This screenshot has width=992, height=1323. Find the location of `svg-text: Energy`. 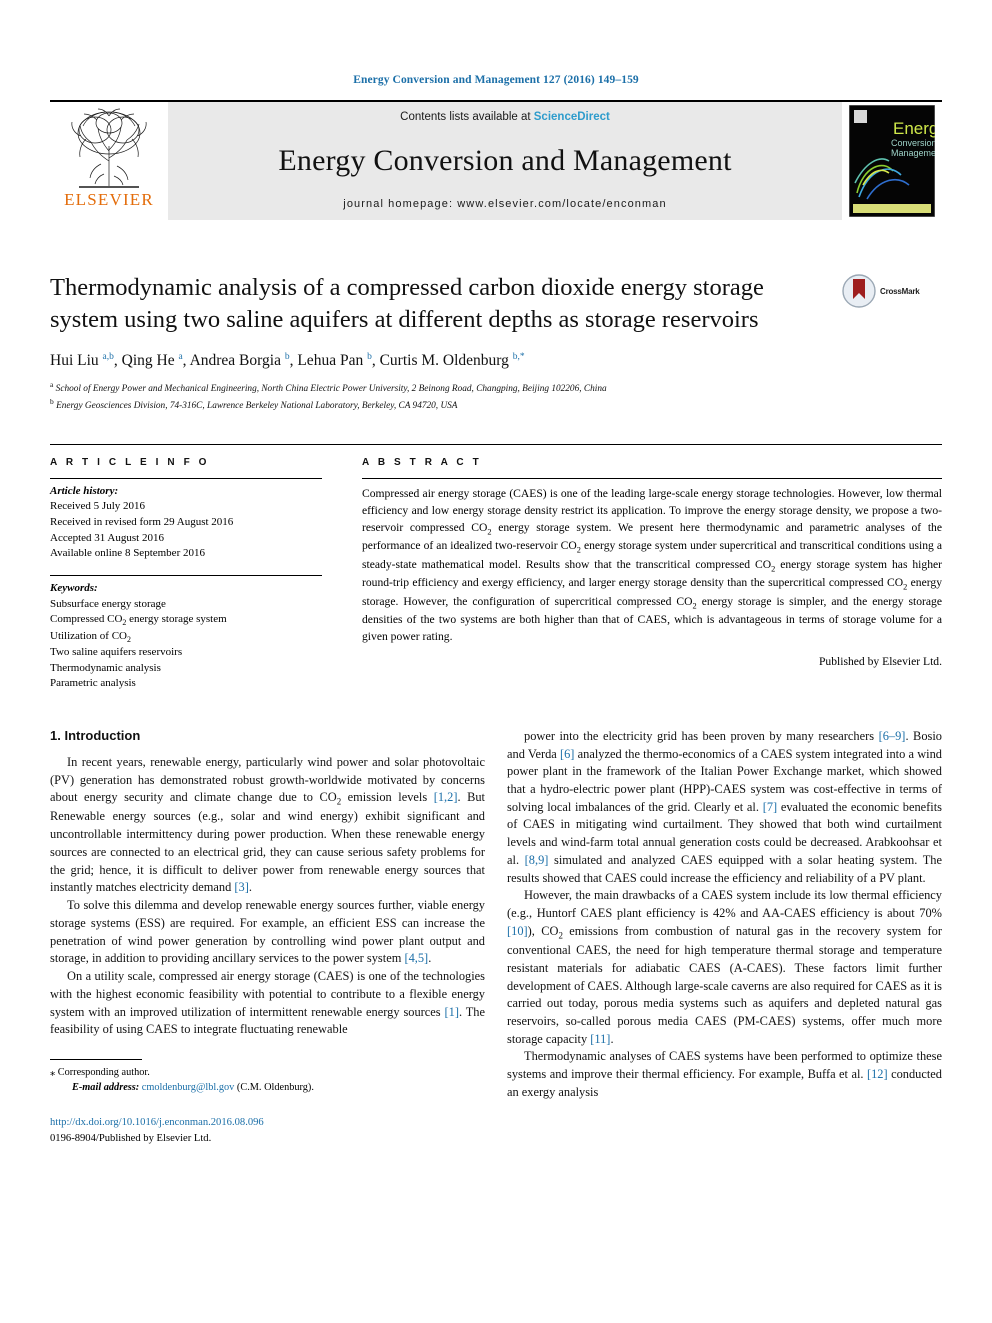

svg-text: Energy is located at coordinates (914, 128).